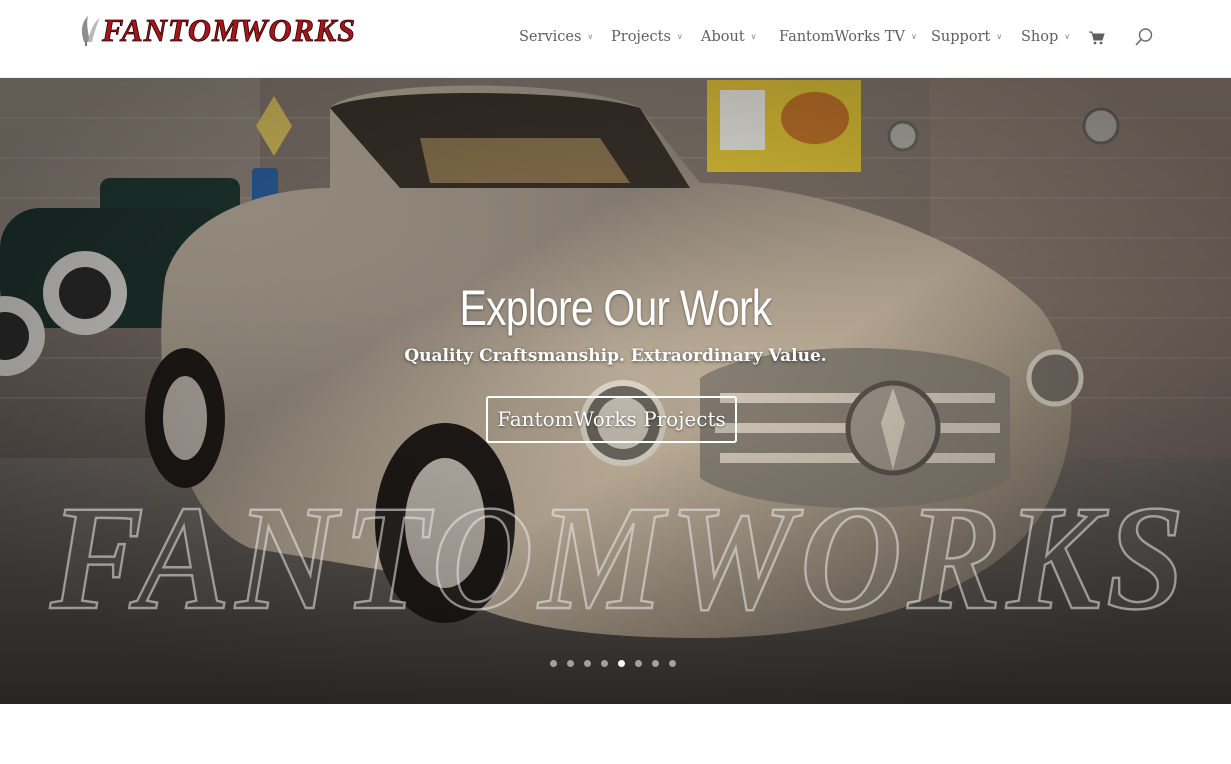 This screenshot has width=1231, height=764. What do you see at coordinates (616, 308) in the screenshot?
I see `hero-title: Explore Our Work` at bounding box center [616, 308].